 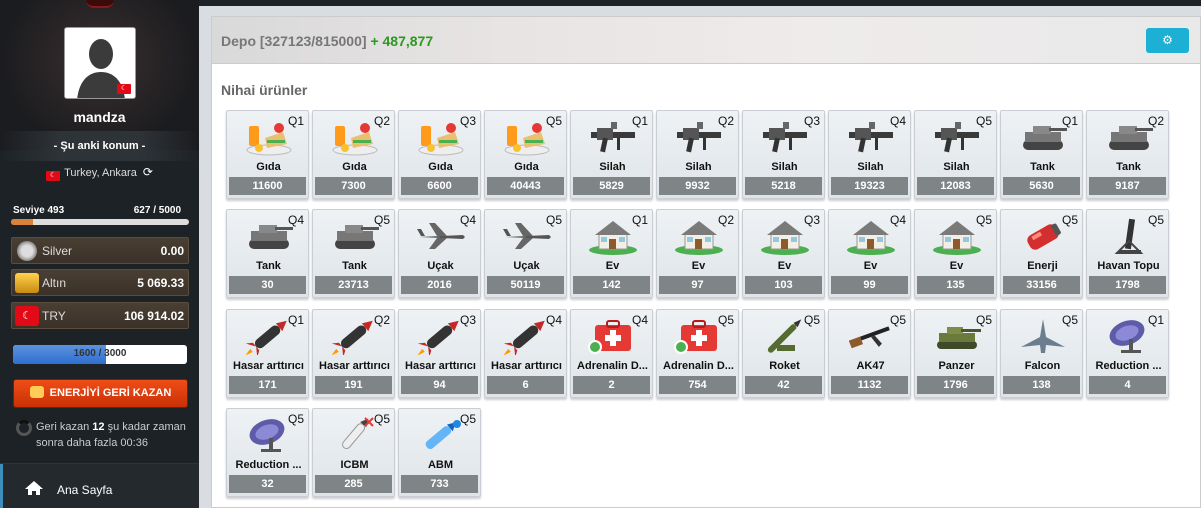 What do you see at coordinates (327, 41) in the screenshot?
I see `panel-title: Depo [327123/815000] + 487,877` at bounding box center [327, 41].